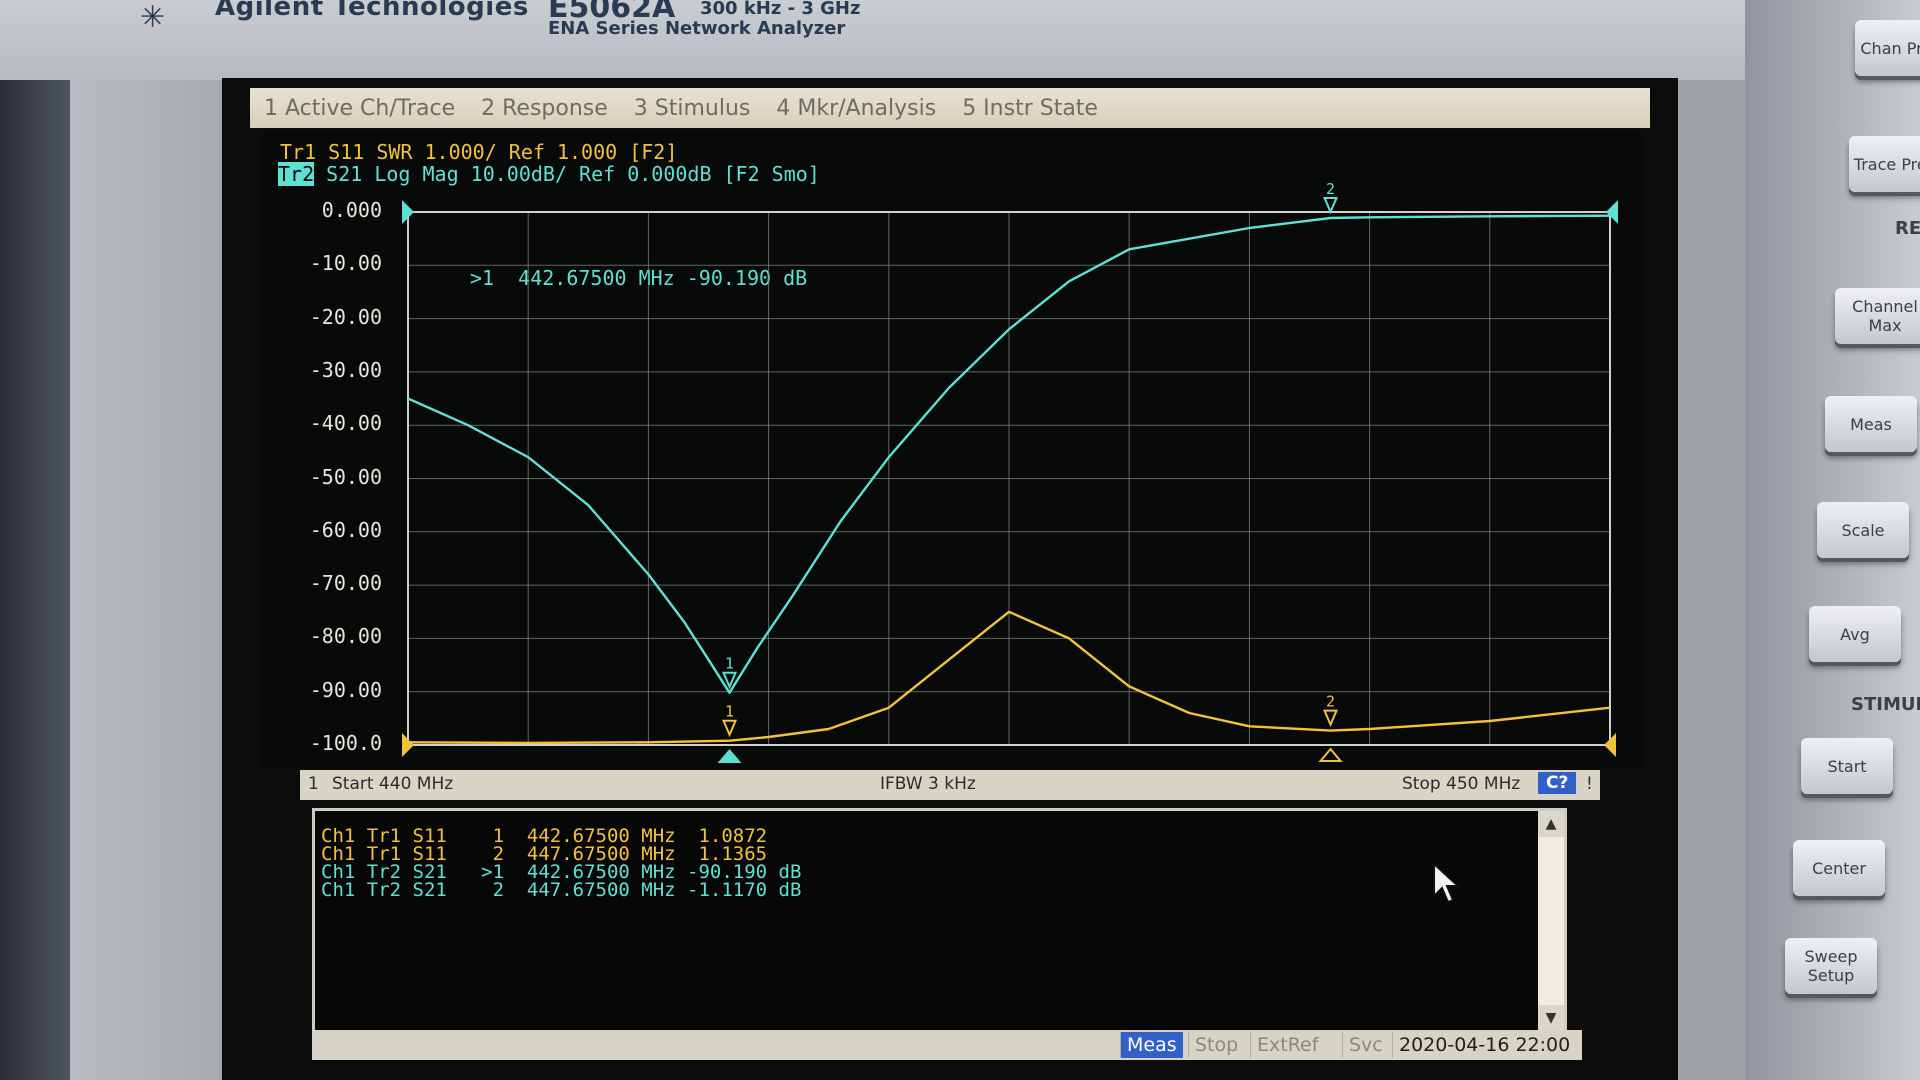  What do you see at coordinates (1551, 1018) in the screenshot?
I see `scroll-down-arrow-icon: ▼` at bounding box center [1551, 1018].